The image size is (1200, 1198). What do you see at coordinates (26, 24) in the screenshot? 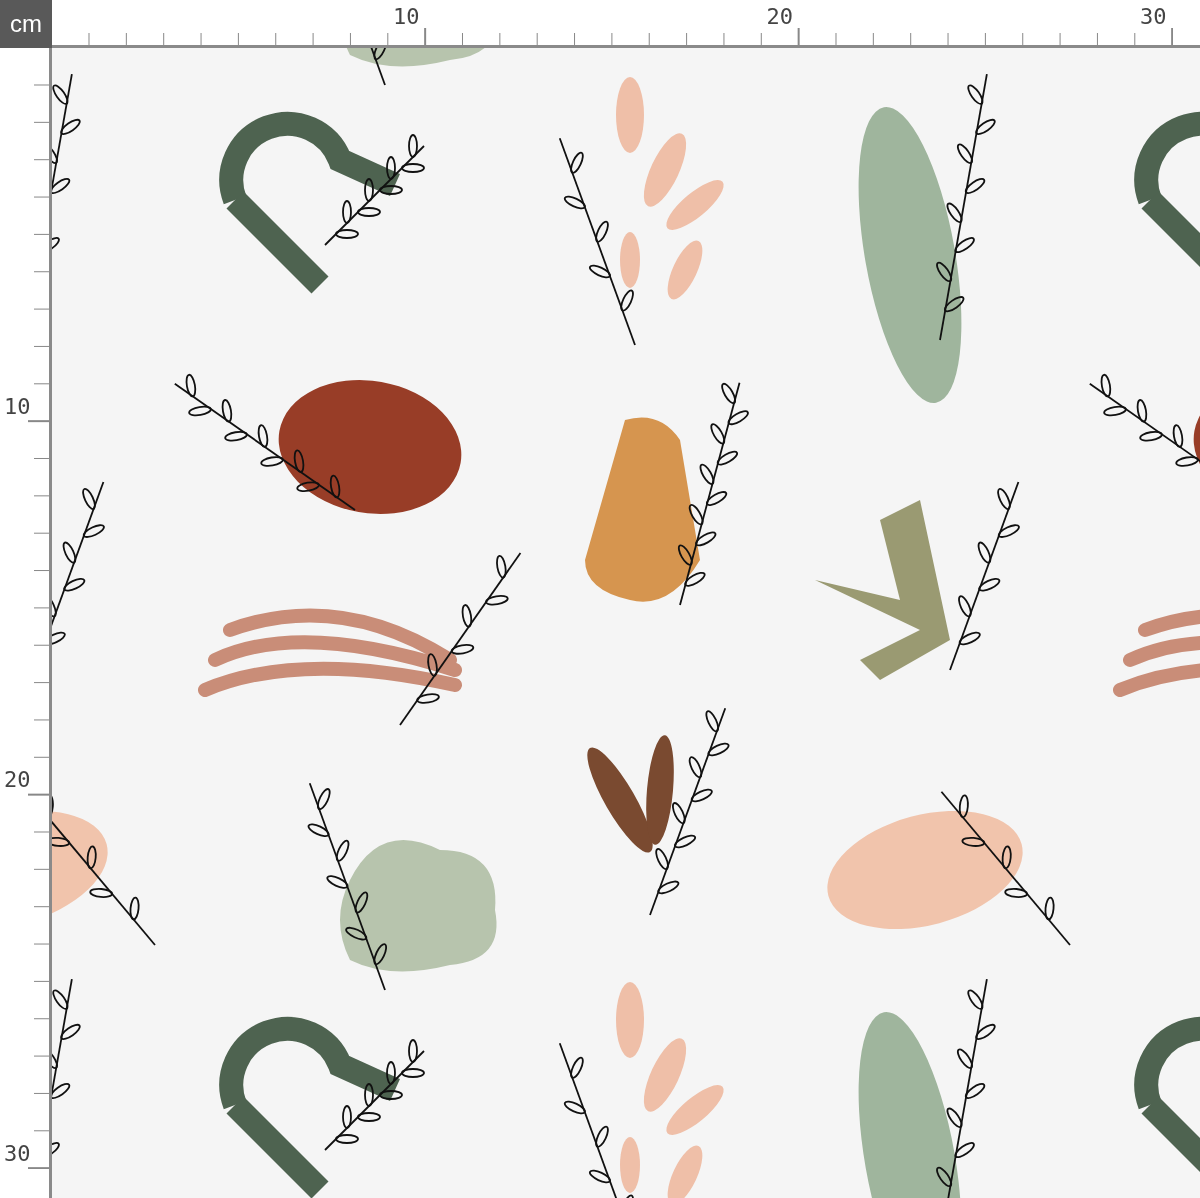
I see `unit-label: cm` at bounding box center [26, 24].